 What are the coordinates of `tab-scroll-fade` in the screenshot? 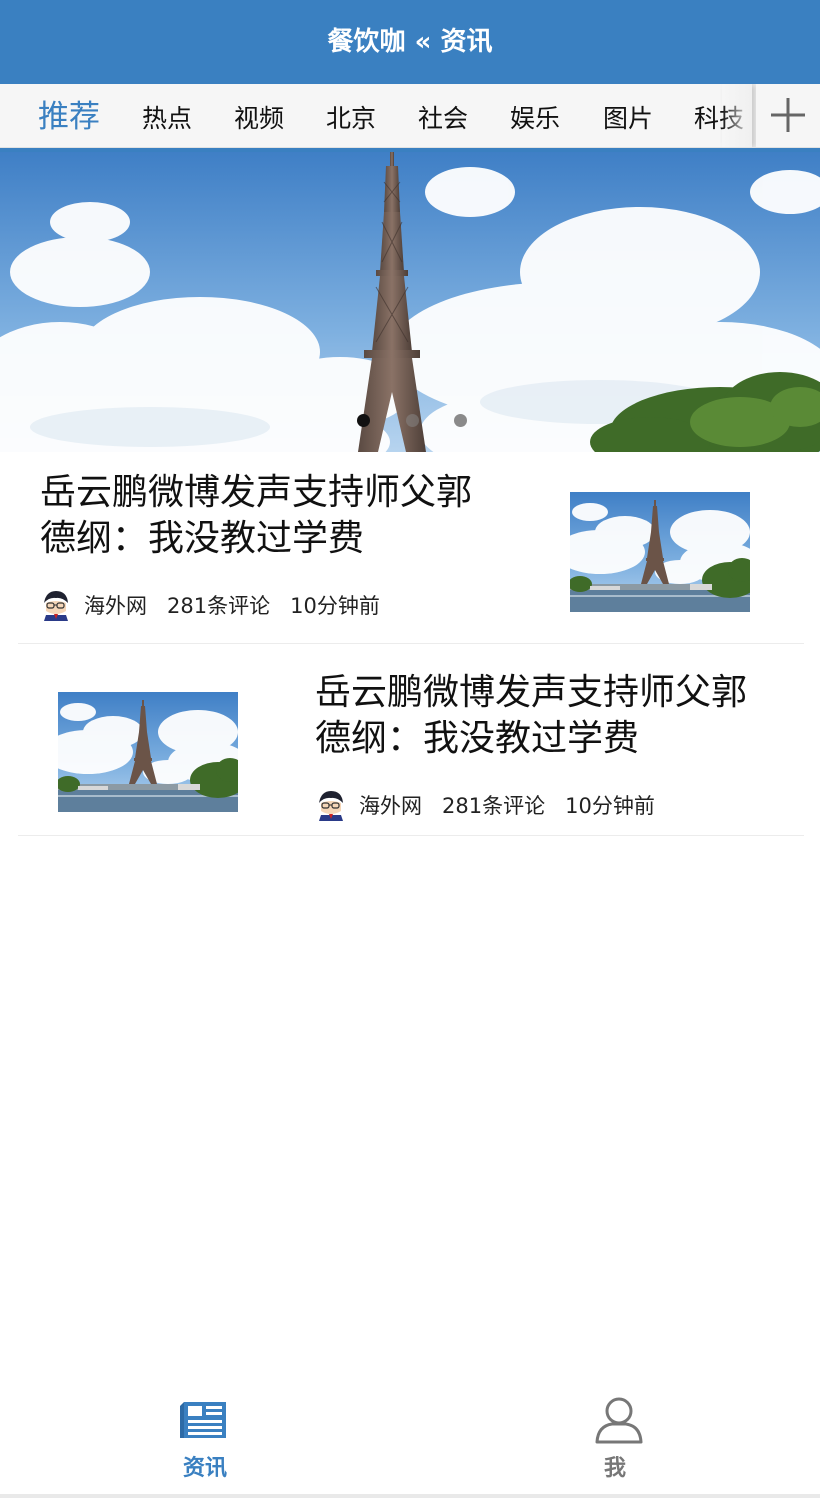 It's located at (737, 115).